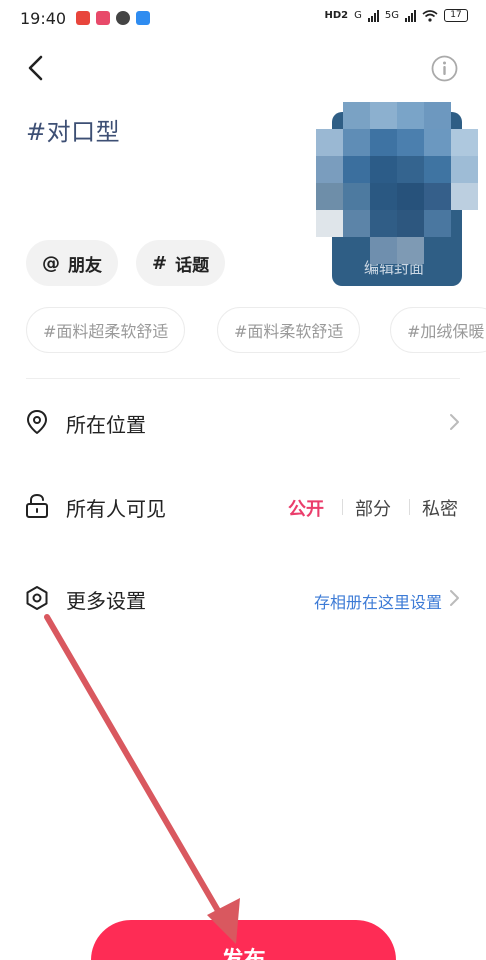 This screenshot has width=486, height=960. What do you see at coordinates (391, 15) in the screenshot?
I see `signal-label: 5G` at bounding box center [391, 15].